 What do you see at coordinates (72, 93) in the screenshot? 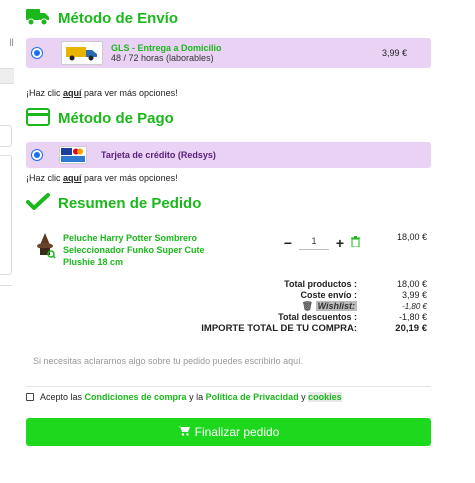
I see `shipping-more-link: aquí` at bounding box center [72, 93].